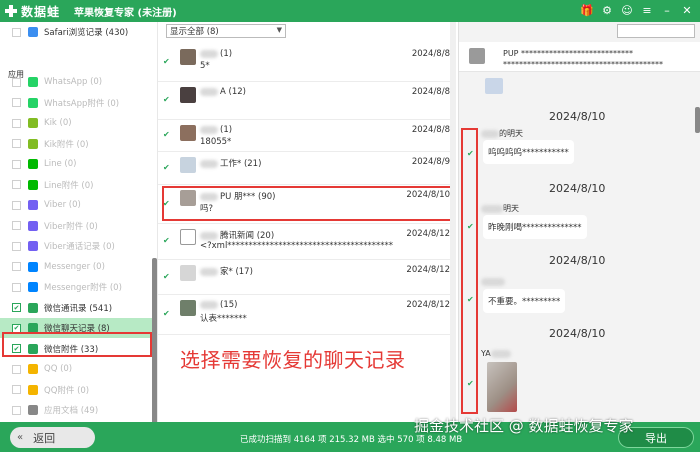  What do you see at coordinates (71, 411) in the screenshot?
I see `sidebar-item-label: 应用文档 (49)` at bounding box center [71, 411].